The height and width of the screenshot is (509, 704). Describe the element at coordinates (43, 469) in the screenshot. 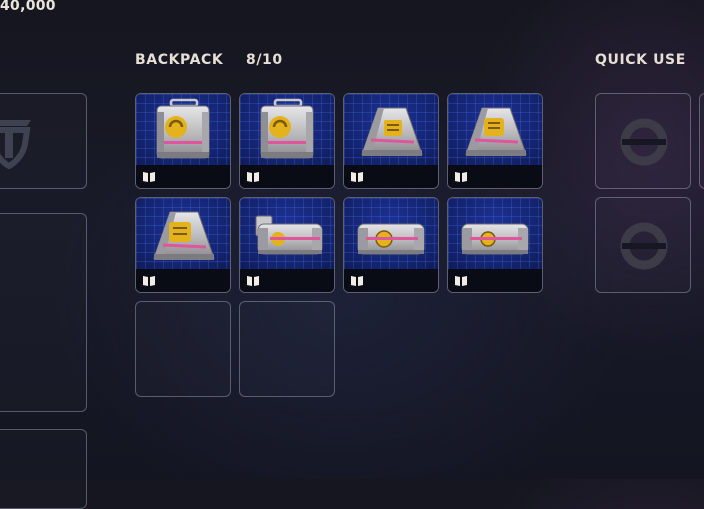

I see `equipment-slot-bottom` at that location.